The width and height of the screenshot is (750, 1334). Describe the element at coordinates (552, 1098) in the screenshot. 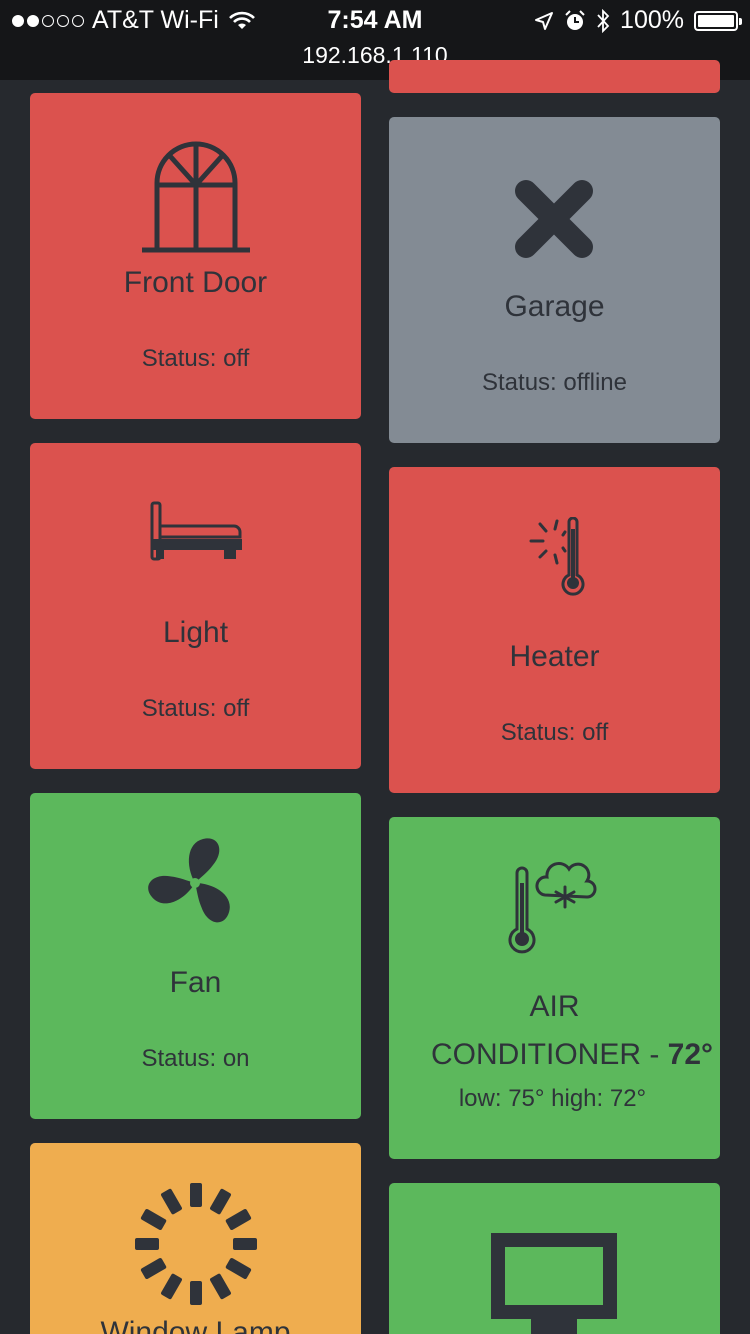

I see `ac-temp-range: low: 75° high: 72°` at that location.